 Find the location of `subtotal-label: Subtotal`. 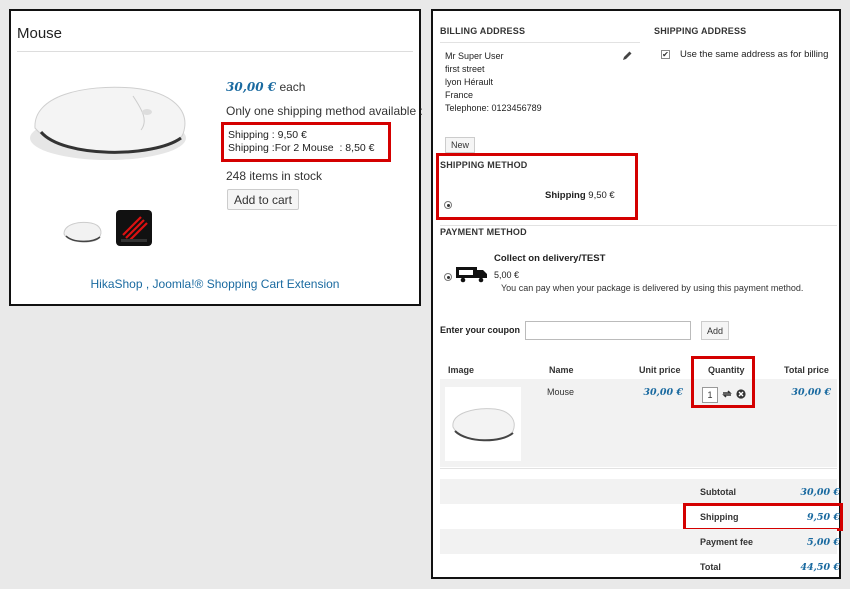

subtotal-label: Subtotal is located at coordinates (718, 492).